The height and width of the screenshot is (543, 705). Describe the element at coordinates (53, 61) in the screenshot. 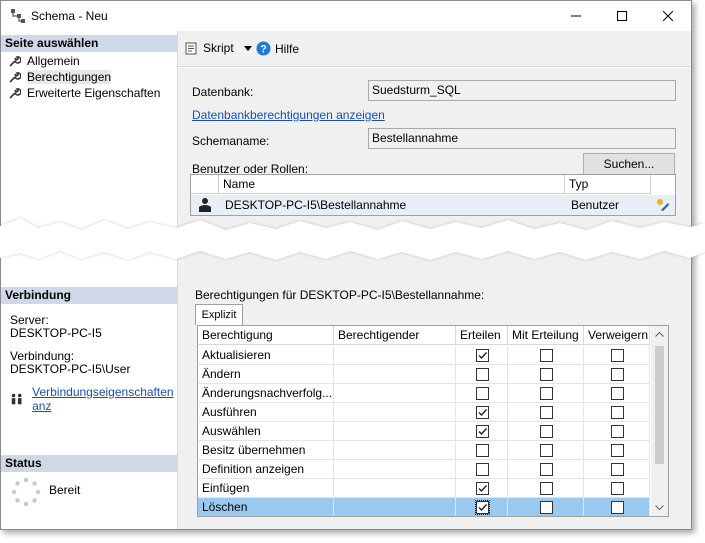

I see `page-general-label: Allgemein` at that location.